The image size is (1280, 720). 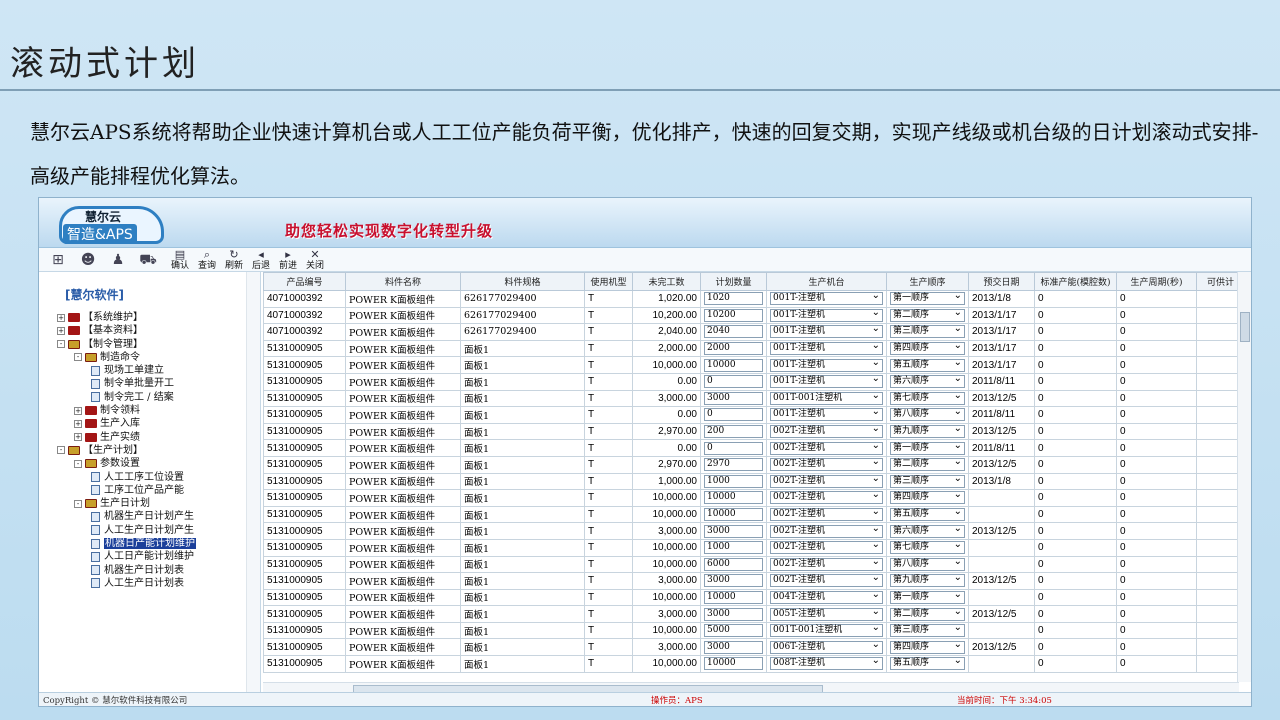 I want to click on column-header: 料件规格, so click(x=522, y=281).